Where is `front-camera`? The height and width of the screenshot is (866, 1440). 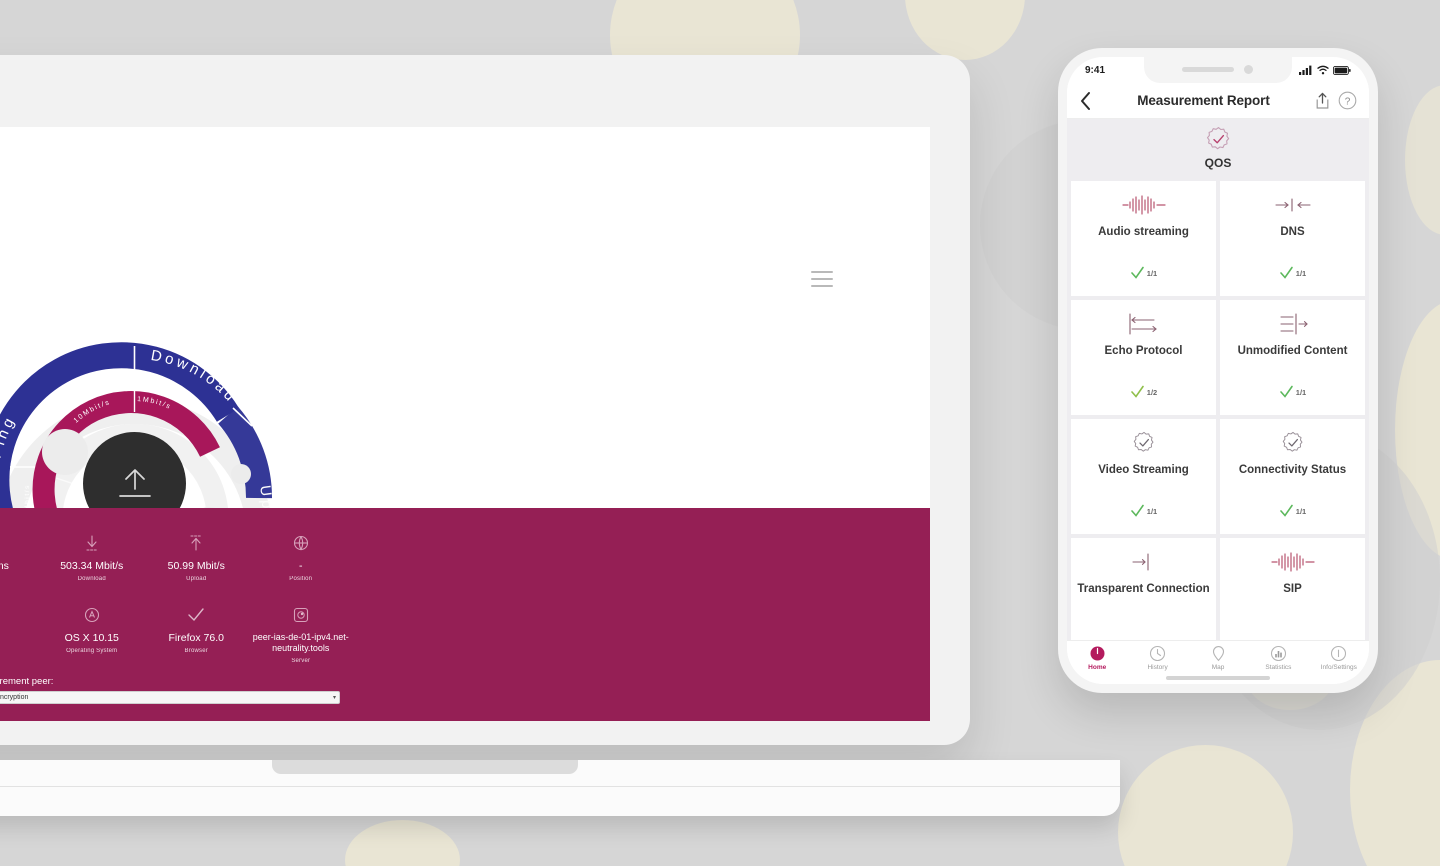 front-camera is located at coordinates (1248, 69).